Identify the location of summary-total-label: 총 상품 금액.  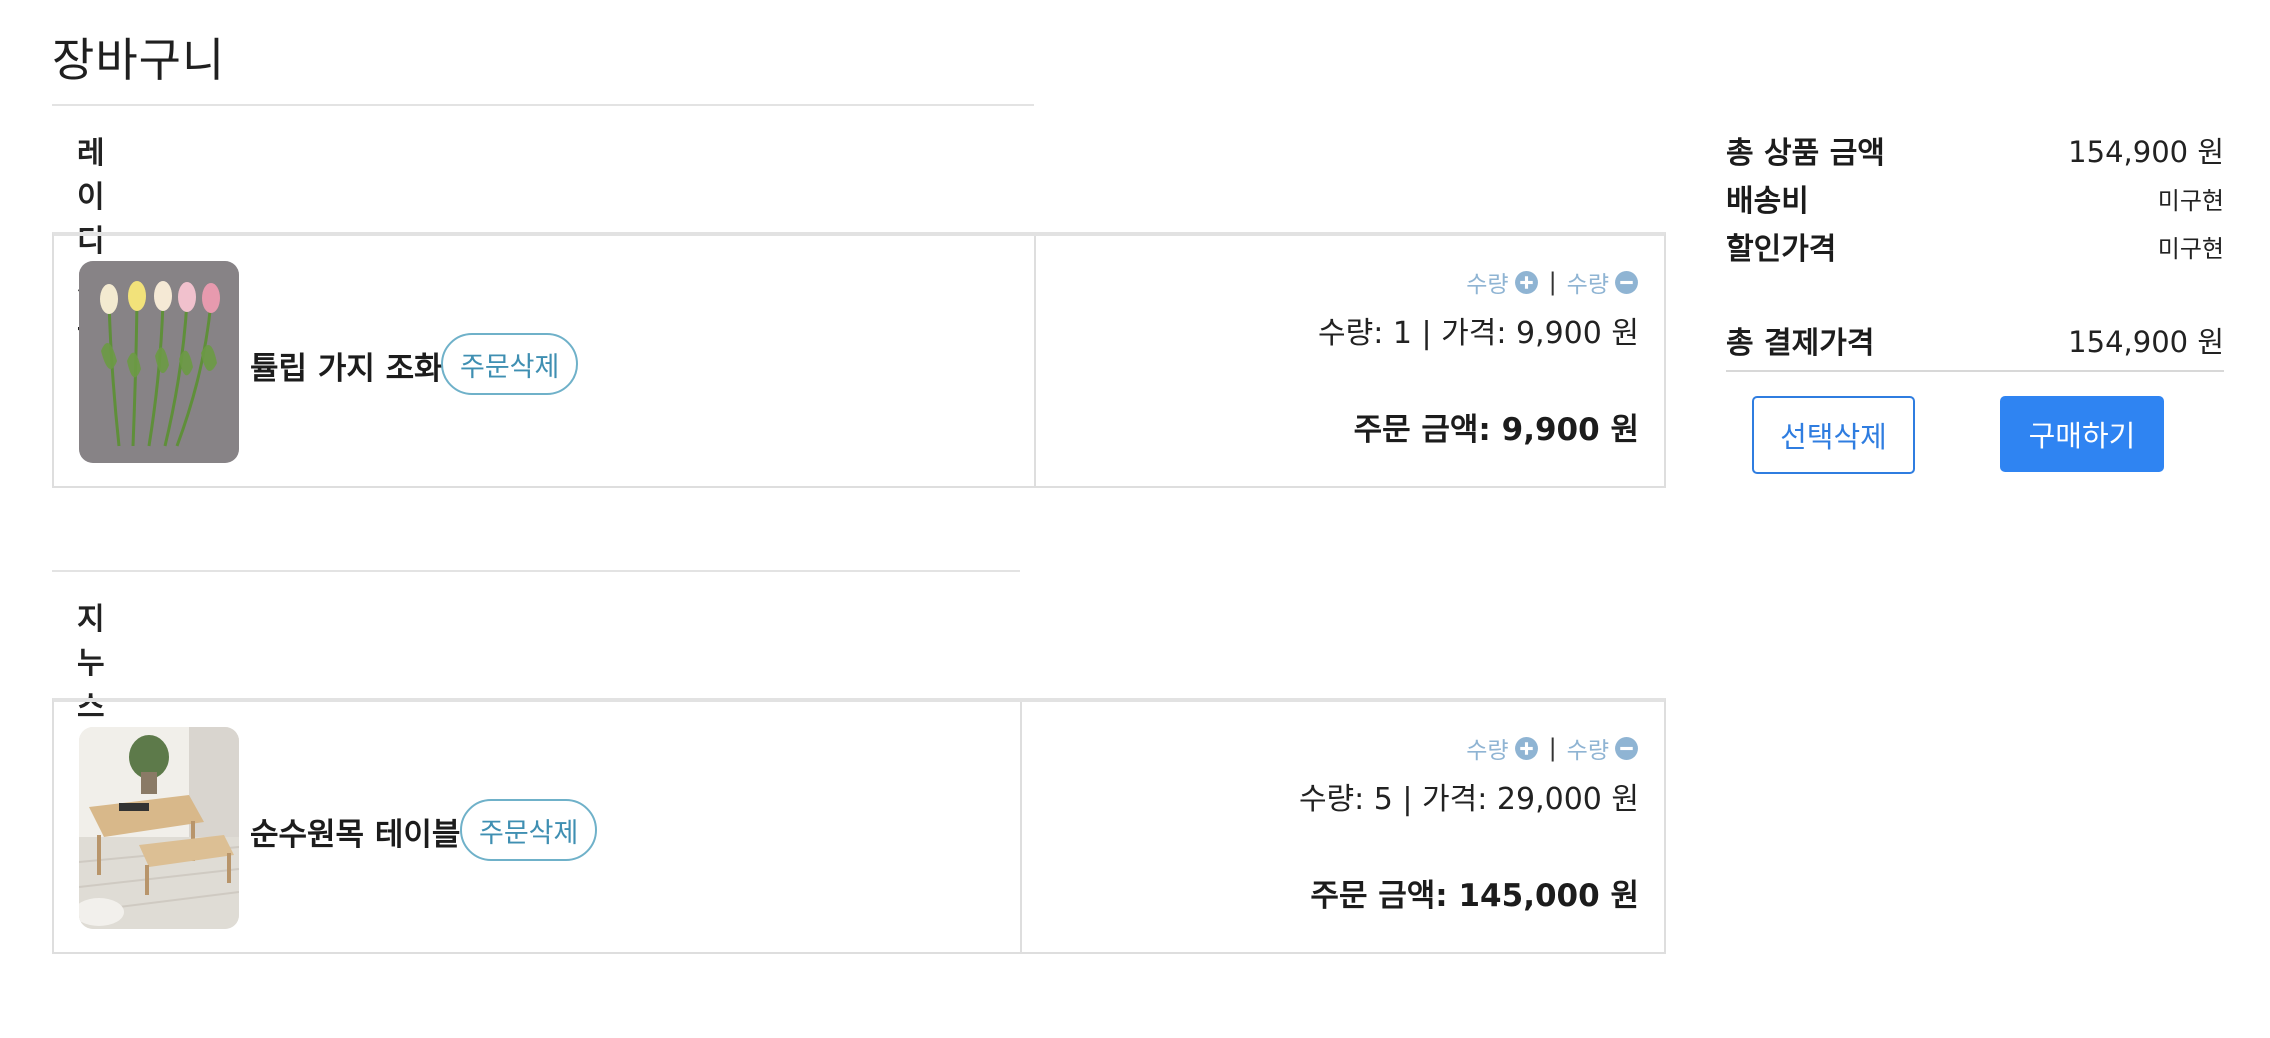
(1805, 153).